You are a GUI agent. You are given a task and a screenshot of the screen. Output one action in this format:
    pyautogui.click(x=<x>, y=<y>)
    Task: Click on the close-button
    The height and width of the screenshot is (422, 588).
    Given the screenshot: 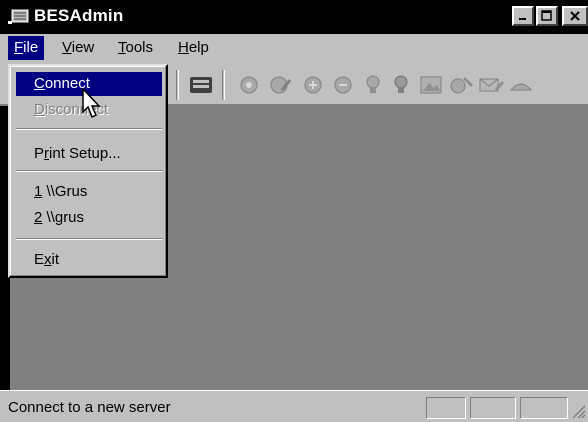 What is the action you would take?
    pyautogui.click(x=575, y=16)
    